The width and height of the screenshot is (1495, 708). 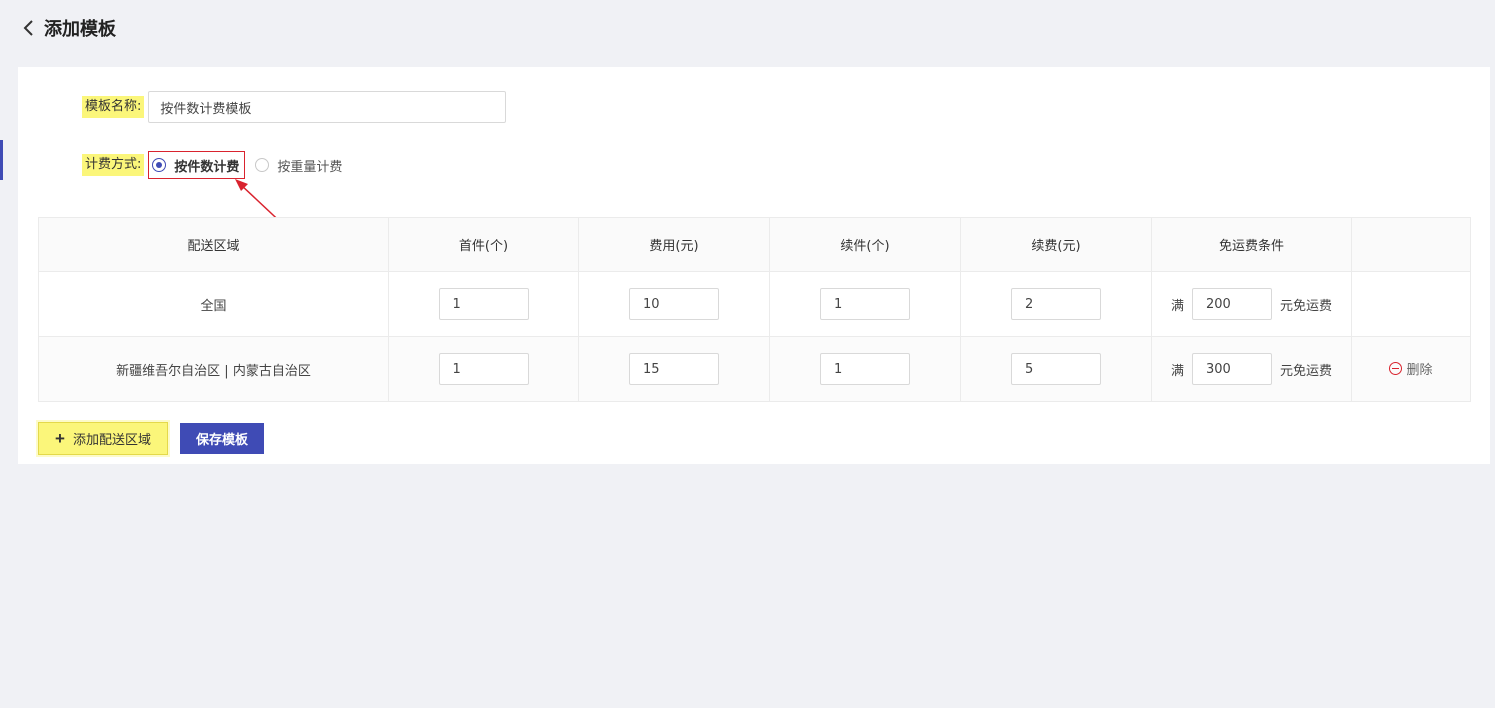 What do you see at coordinates (111, 439) in the screenshot?
I see `add-region-label: 添加配送区域` at bounding box center [111, 439].